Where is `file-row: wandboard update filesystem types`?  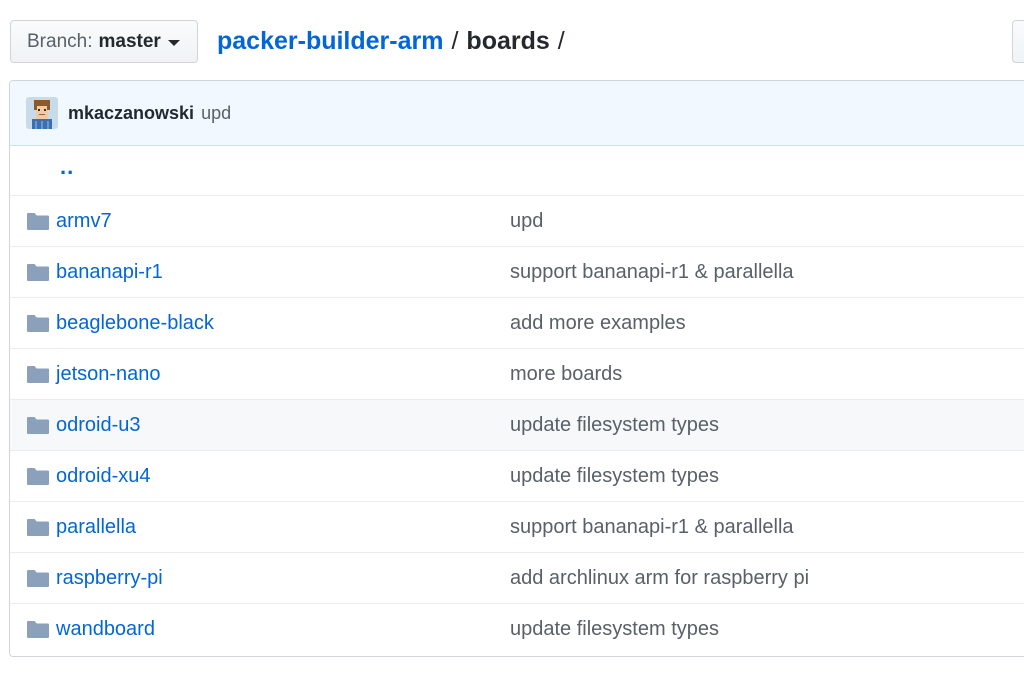
file-row: wandboard update filesystem types is located at coordinates (517, 629).